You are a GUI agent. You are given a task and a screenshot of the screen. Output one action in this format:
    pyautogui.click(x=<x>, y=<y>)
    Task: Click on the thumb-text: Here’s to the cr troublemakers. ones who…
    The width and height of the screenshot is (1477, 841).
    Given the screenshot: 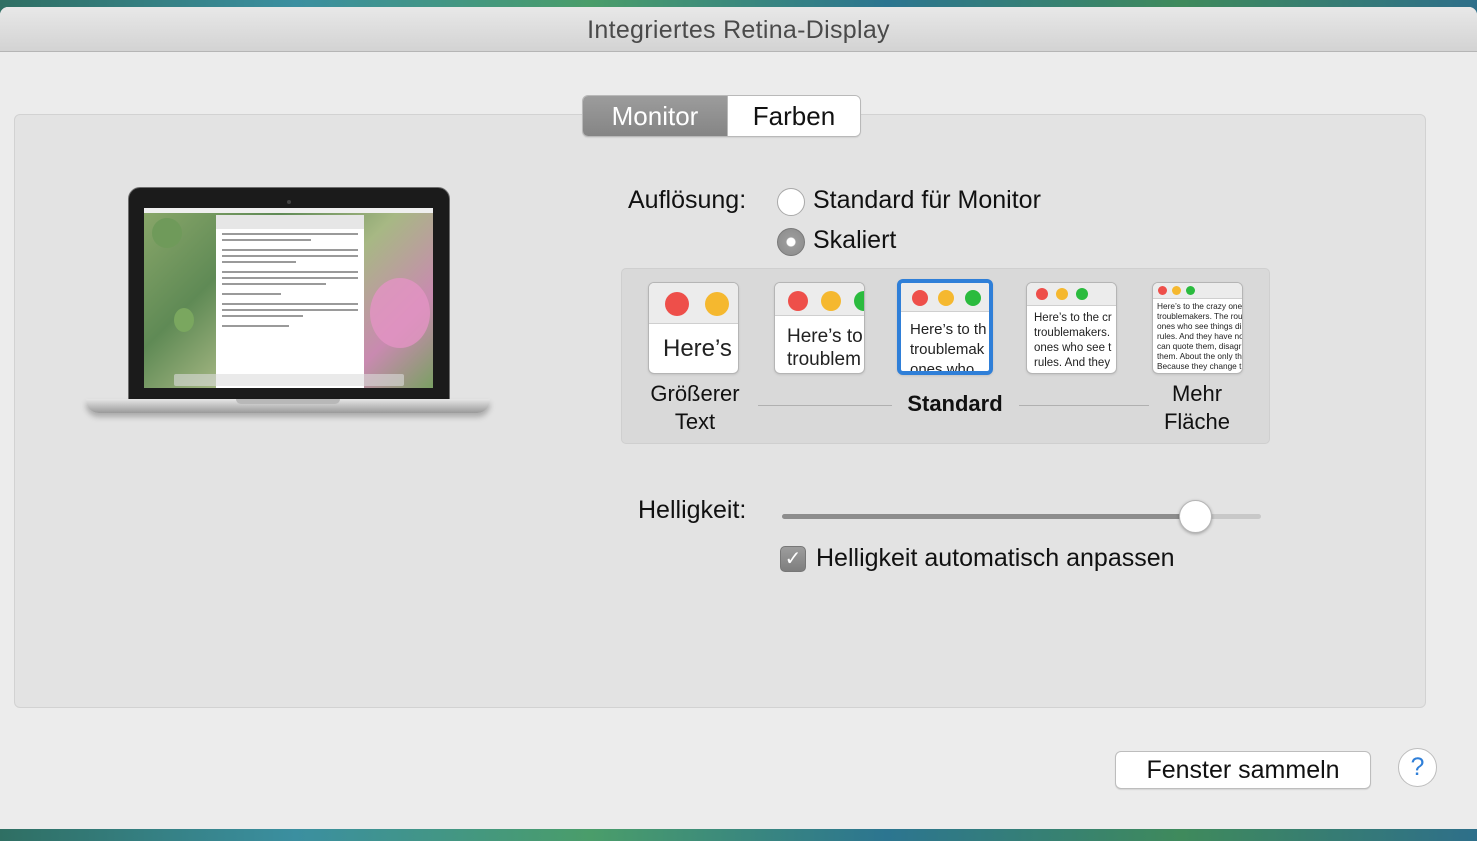 What is the action you would take?
    pyautogui.click(x=1073, y=340)
    